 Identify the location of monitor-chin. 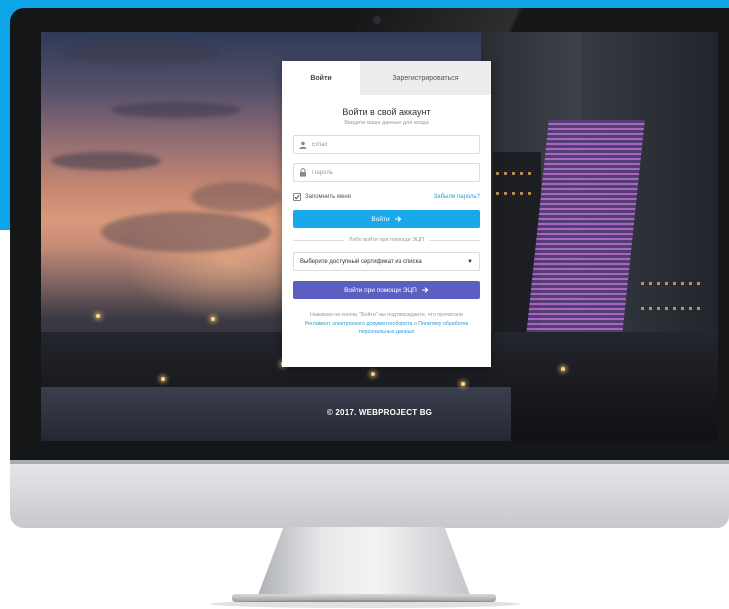
(369, 494).